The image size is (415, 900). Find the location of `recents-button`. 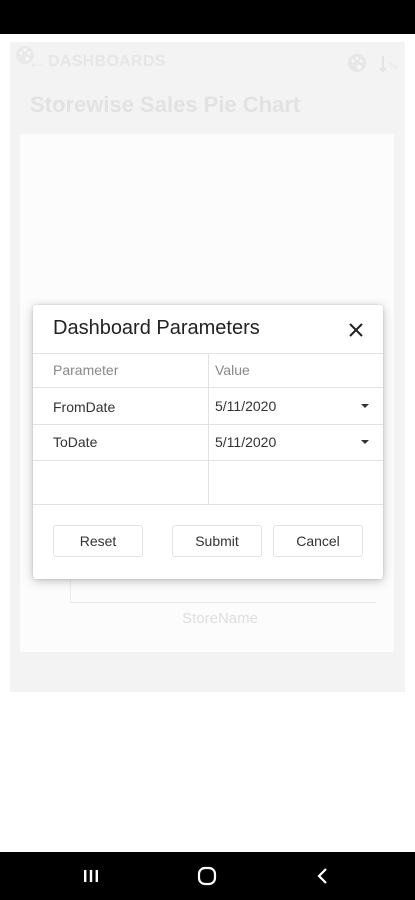

recents-button is located at coordinates (91, 876).